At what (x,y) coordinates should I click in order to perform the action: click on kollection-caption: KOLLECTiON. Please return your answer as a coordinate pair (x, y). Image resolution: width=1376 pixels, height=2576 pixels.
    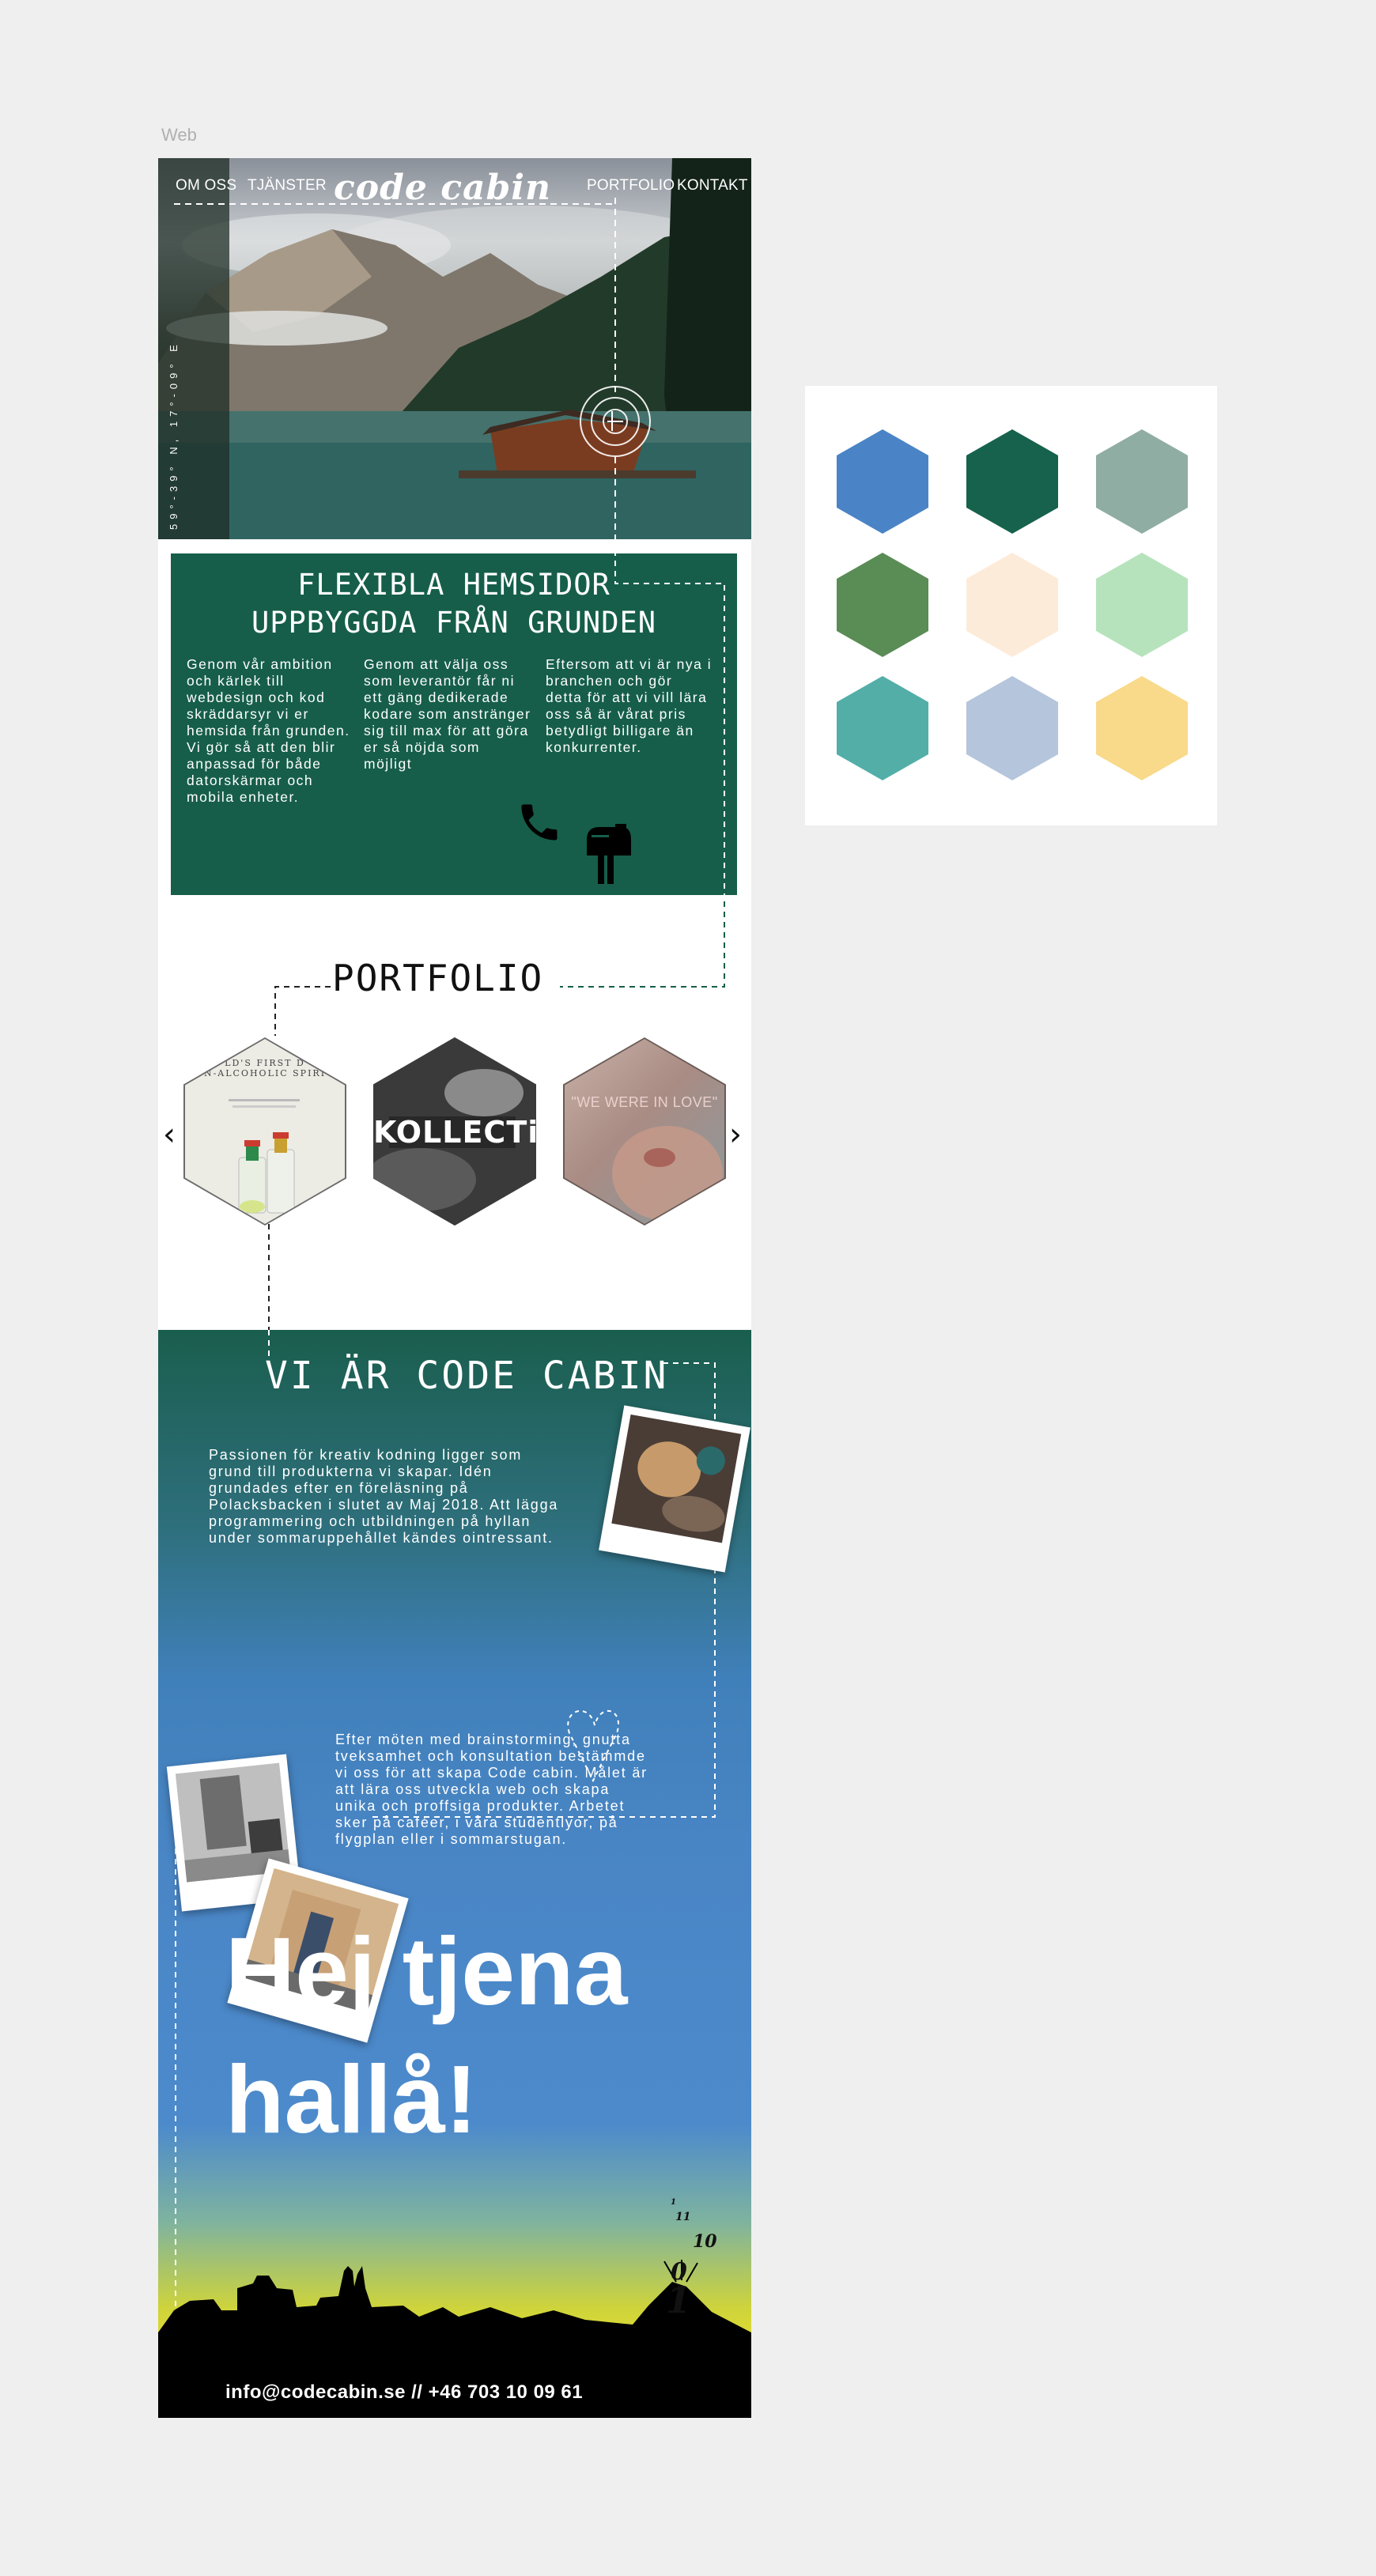
    Looking at the image, I should click on (482, 1132).